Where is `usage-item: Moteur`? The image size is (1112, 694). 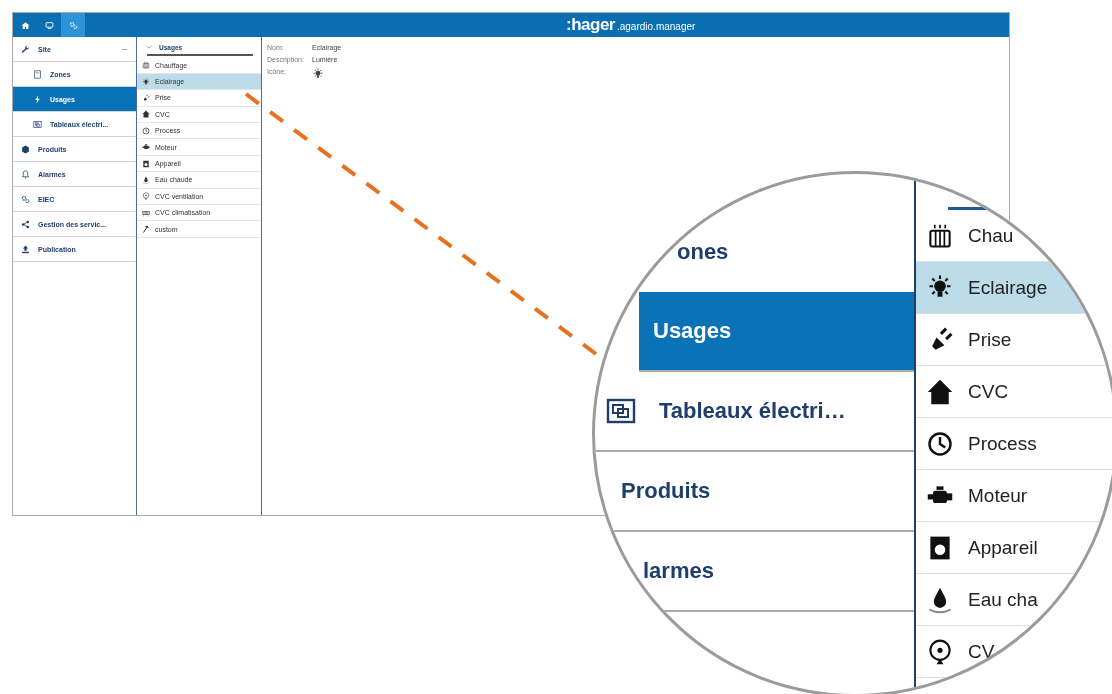
usage-item: Moteur is located at coordinates (1014, 496).